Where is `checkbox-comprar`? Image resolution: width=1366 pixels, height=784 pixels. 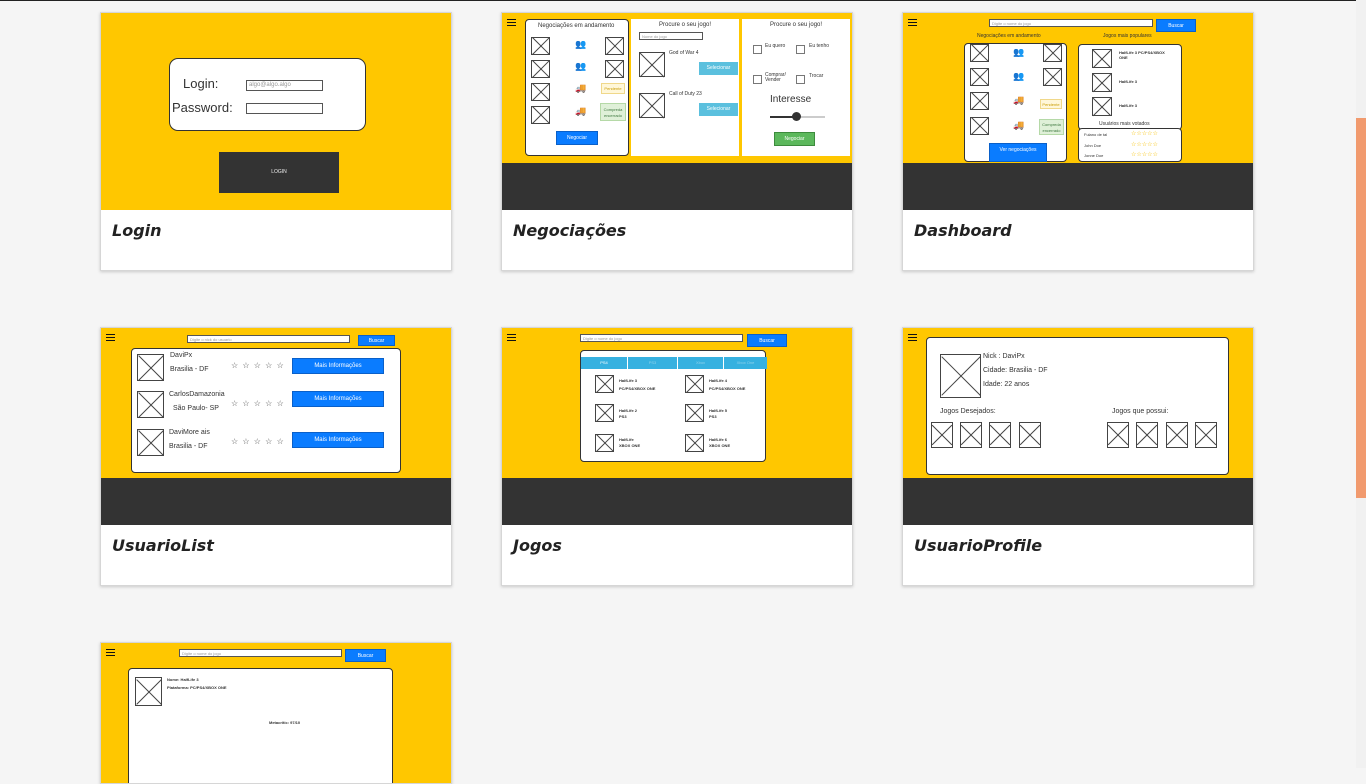
checkbox-comprar is located at coordinates (757, 79).